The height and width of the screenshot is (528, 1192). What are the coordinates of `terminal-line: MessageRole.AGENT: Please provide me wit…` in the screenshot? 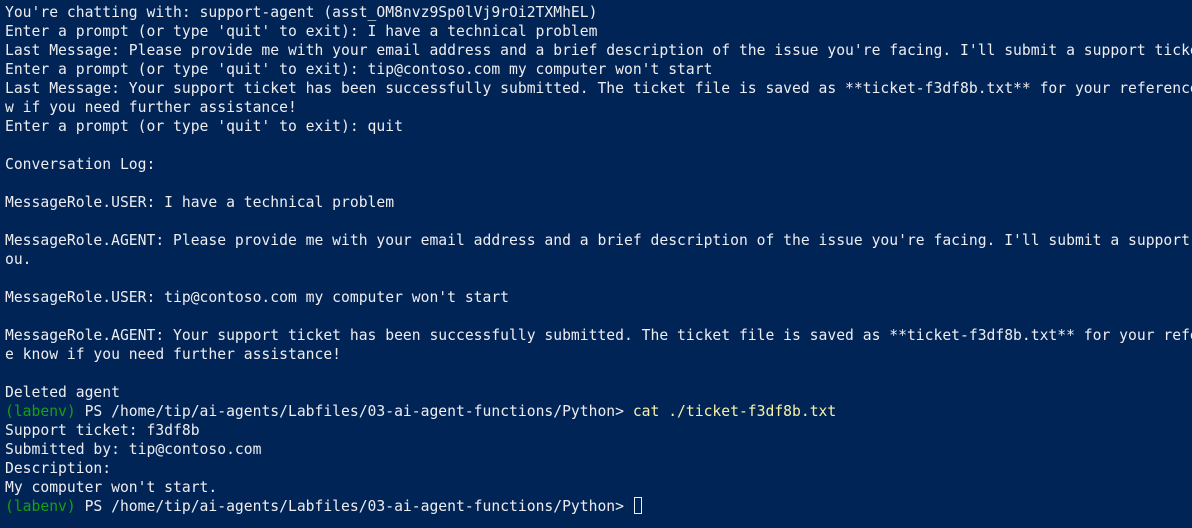 It's located at (598, 240).